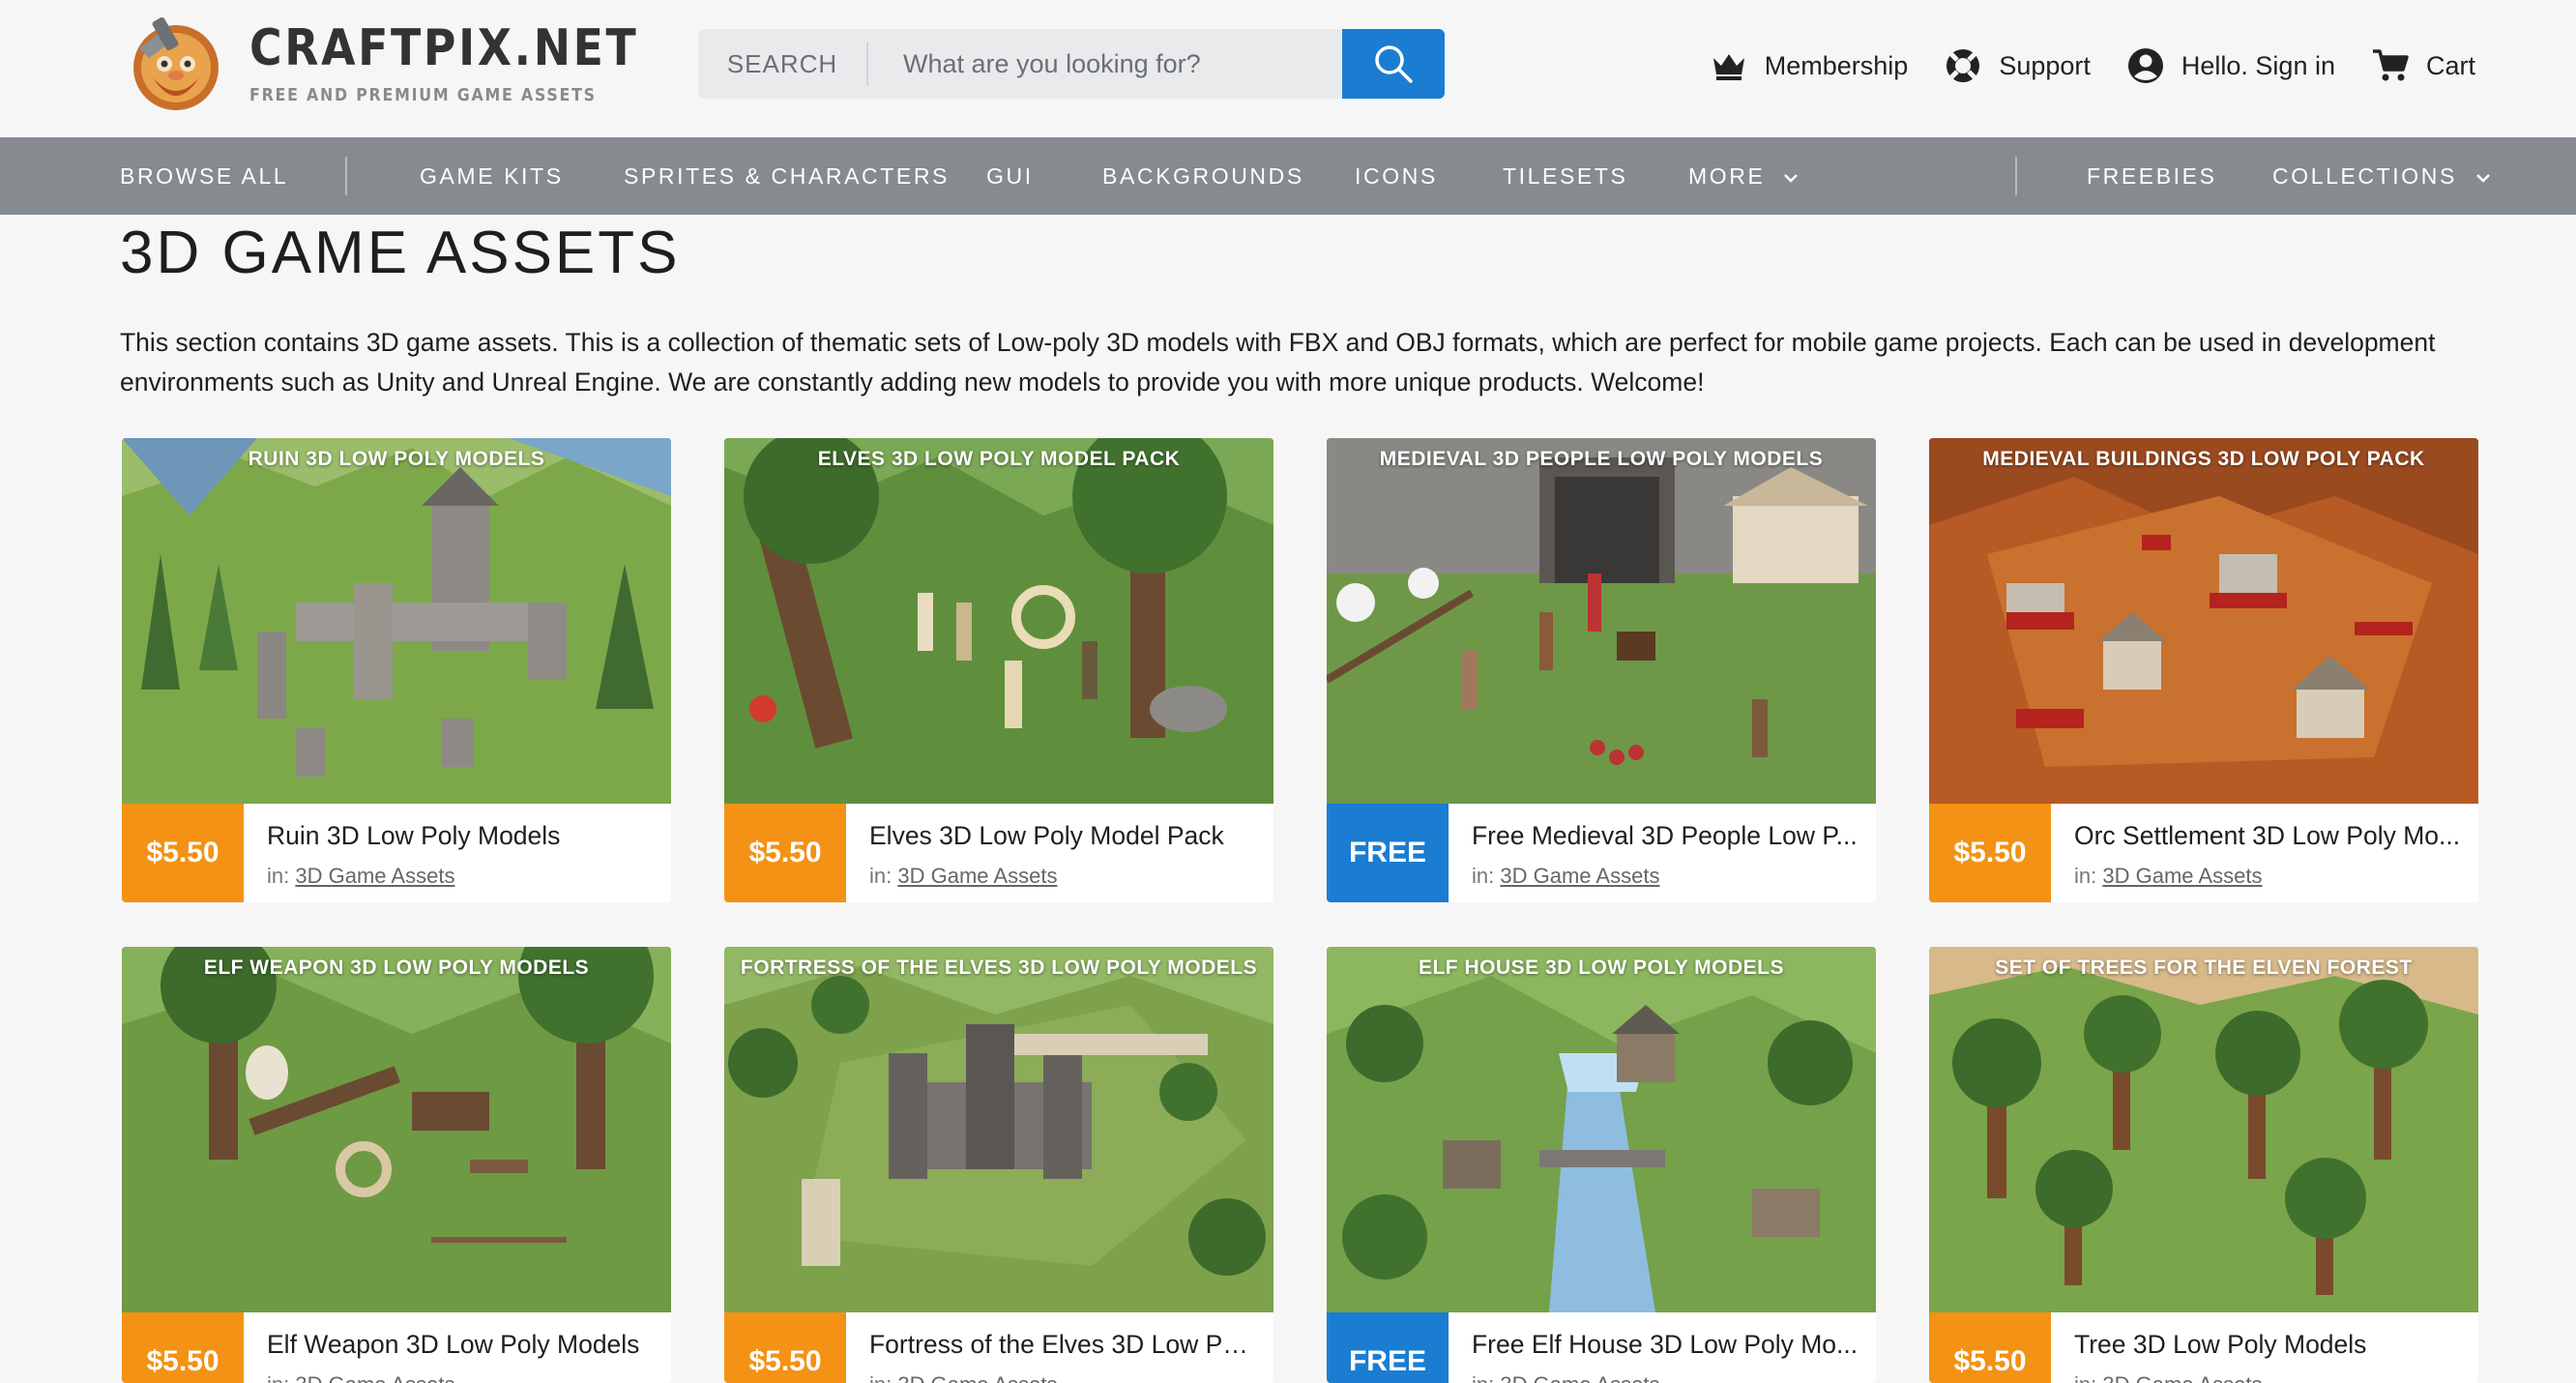 The width and height of the screenshot is (2576, 1383). Describe the element at coordinates (1601, 459) in the screenshot. I see `image-title: MEDIEVAL 3D PEOPLE LOW POLY MODELS` at that location.